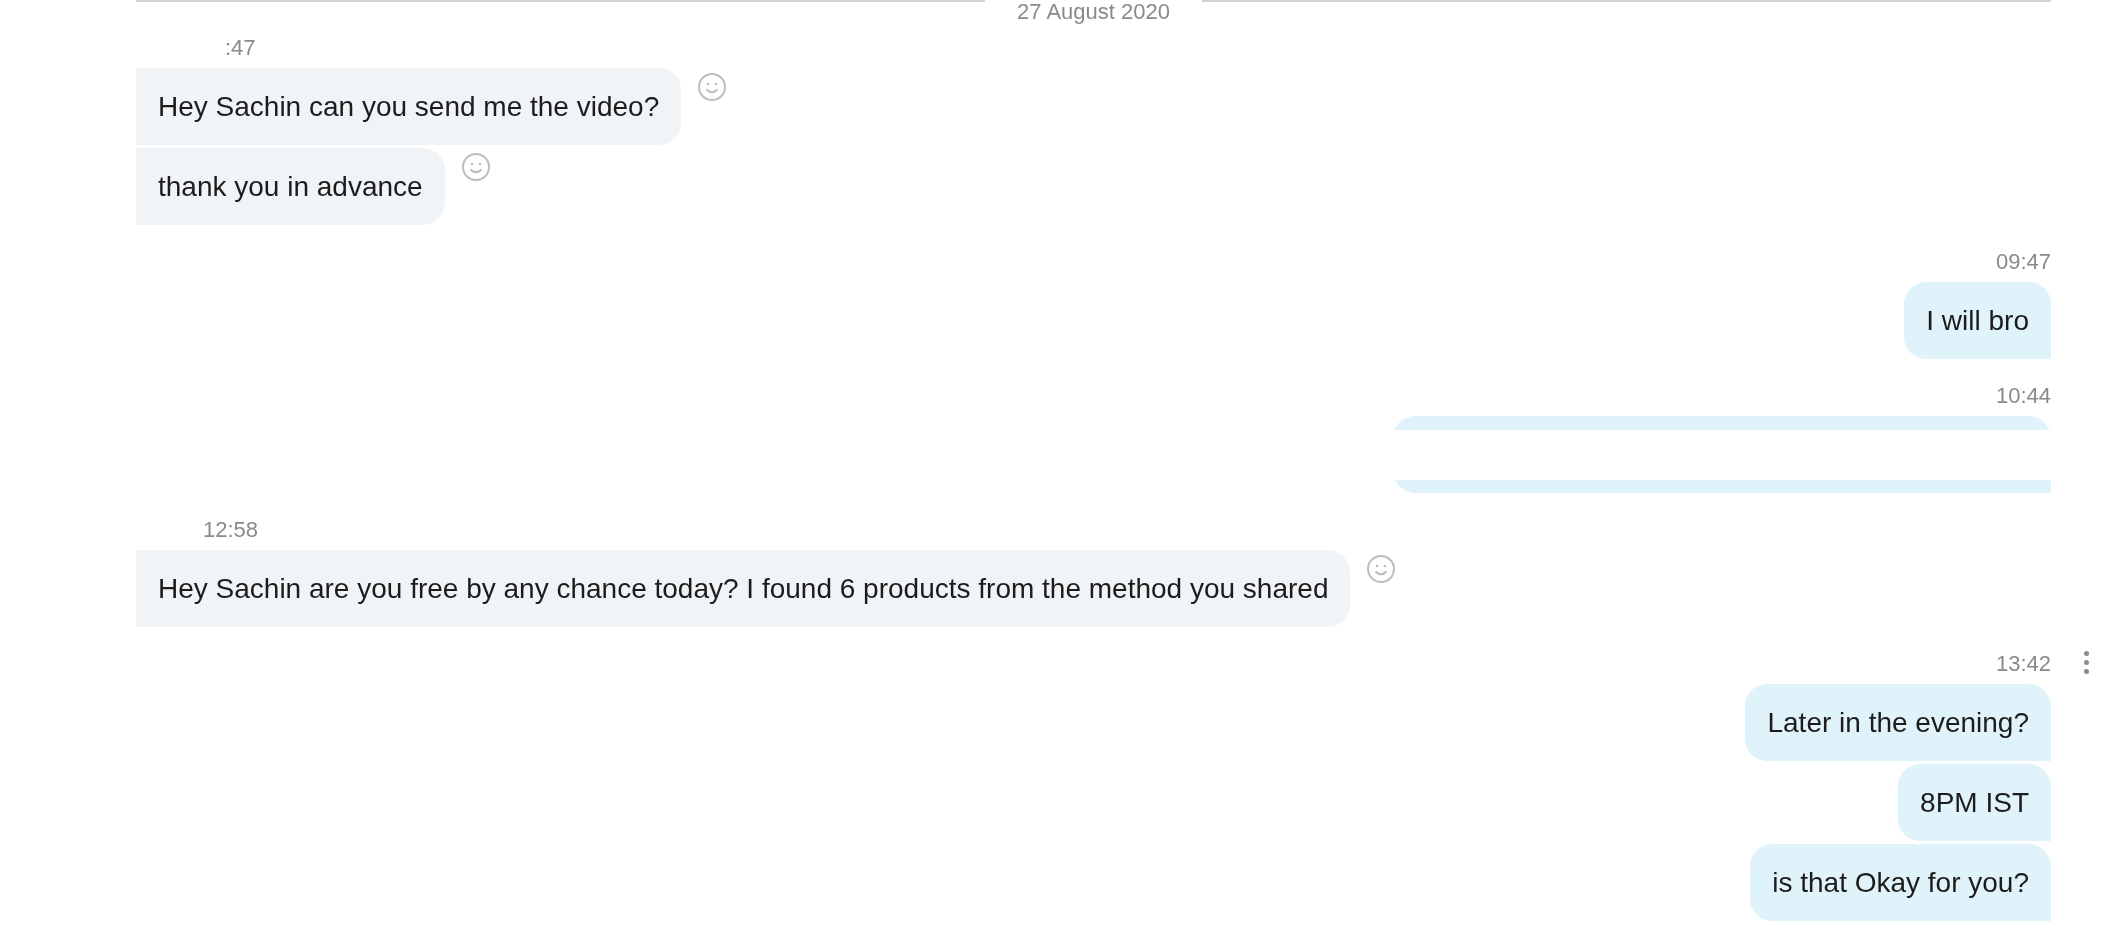  I want to click on message-bubble: Hey Sachin are you free by any chance today? I found 6 products from the method you shared, so click(743, 588).